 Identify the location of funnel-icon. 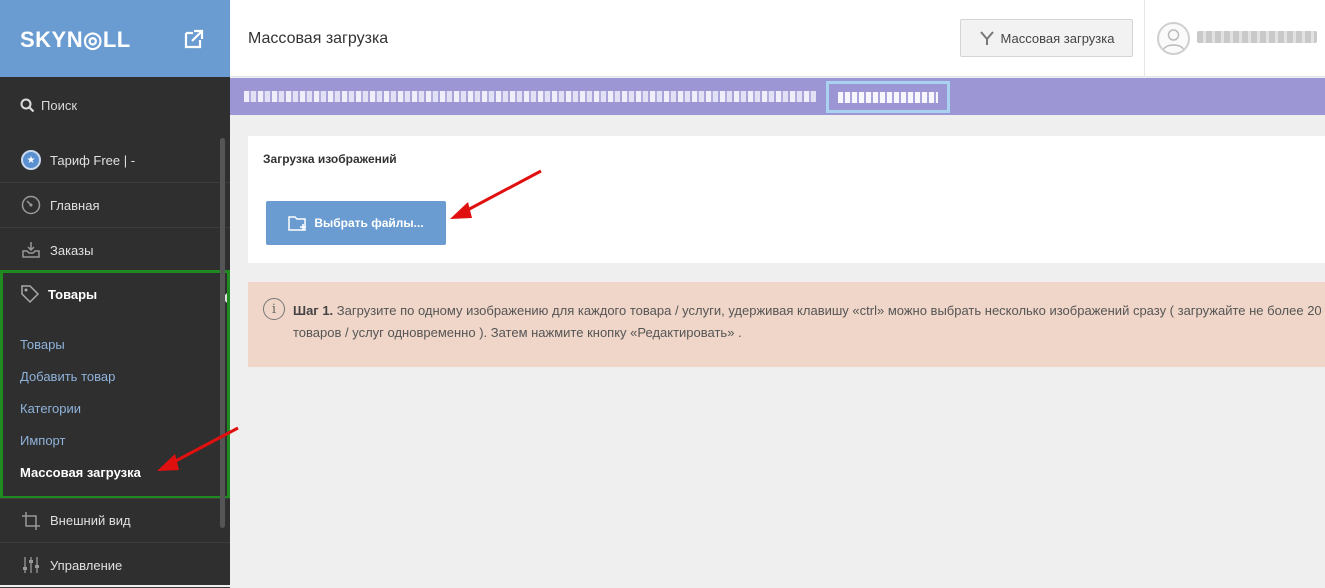
(986, 38).